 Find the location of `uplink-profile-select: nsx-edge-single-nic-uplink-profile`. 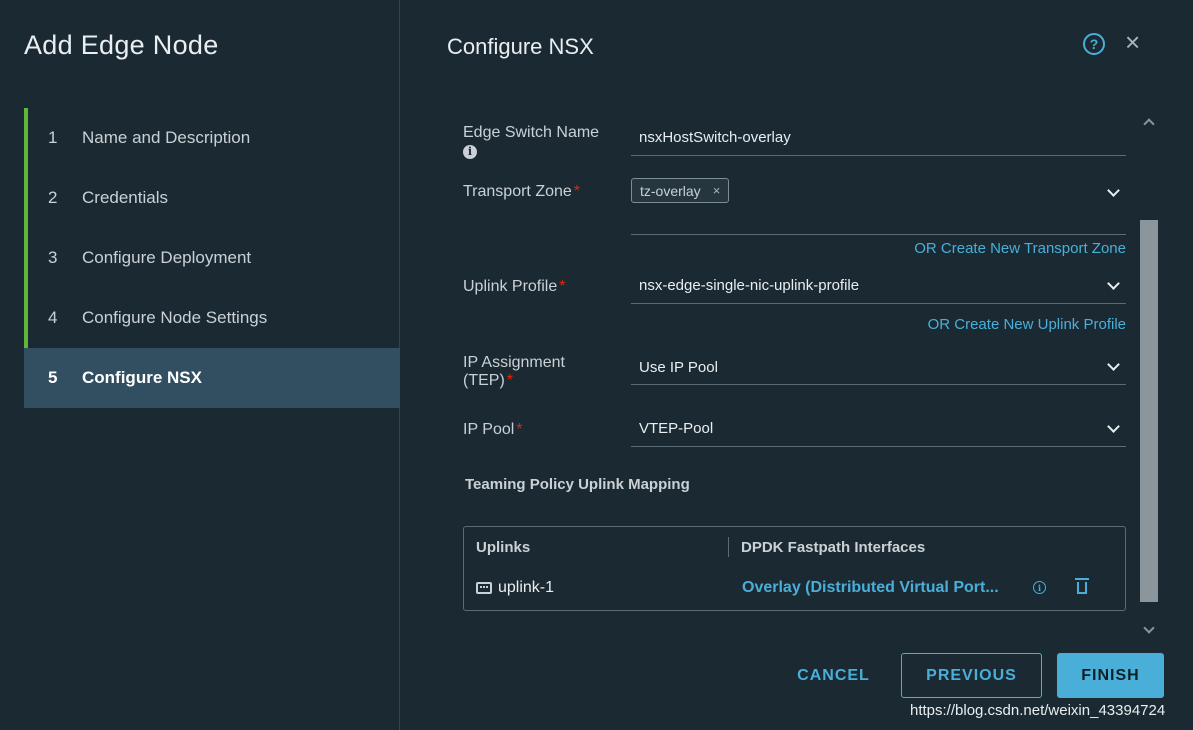

uplink-profile-select: nsx-edge-single-nic-uplink-profile is located at coordinates (878, 287).